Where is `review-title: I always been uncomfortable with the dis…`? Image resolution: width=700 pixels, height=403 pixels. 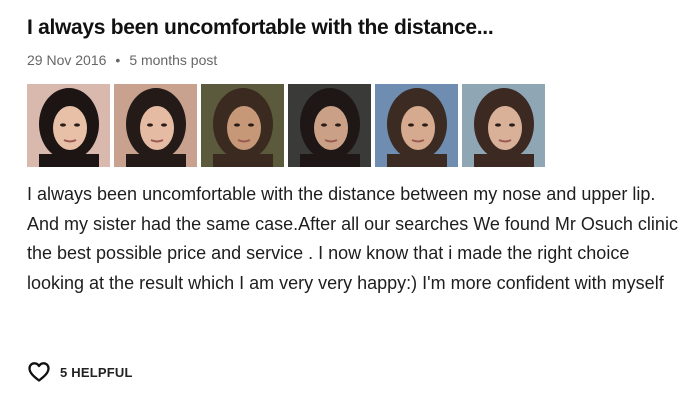 review-title: I always been uncomfortable with the dis… is located at coordinates (260, 28).